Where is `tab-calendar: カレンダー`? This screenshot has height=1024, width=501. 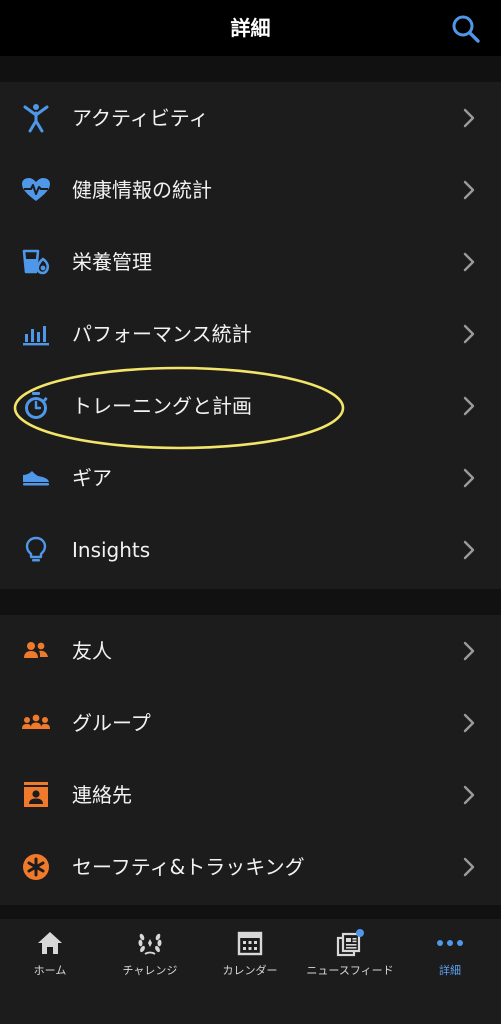
tab-calendar: カレンダー is located at coordinates (250, 959).